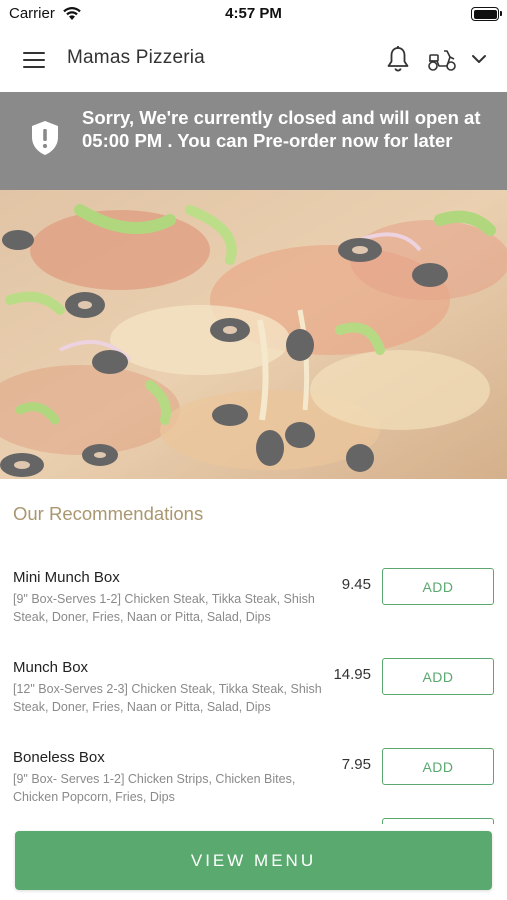 This screenshot has height=900, width=507. What do you see at coordinates (438, 821) in the screenshot?
I see `add-button-partial` at bounding box center [438, 821].